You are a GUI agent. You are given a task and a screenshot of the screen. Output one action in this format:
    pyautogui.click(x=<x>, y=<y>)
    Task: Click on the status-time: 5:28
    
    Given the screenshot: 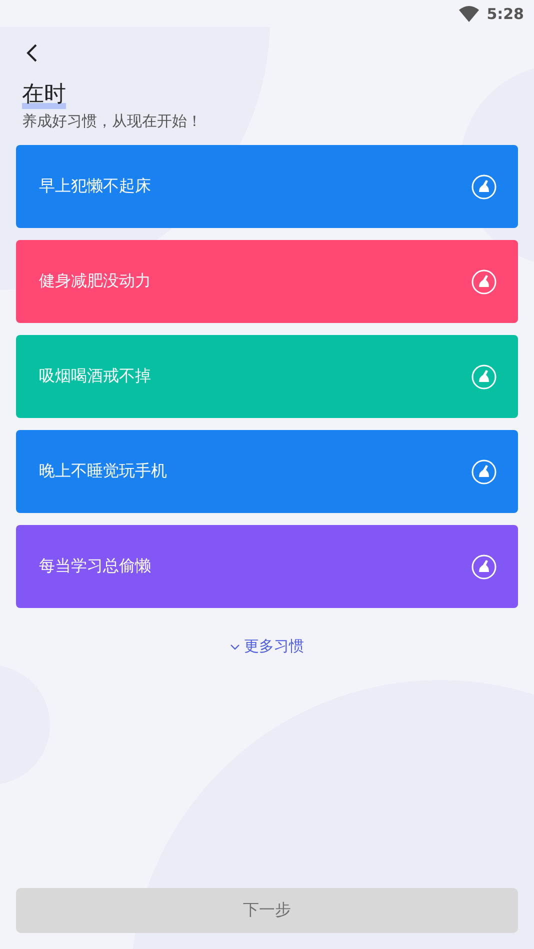 What is the action you would take?
    pyautogui.click(x=505, y=13)
    